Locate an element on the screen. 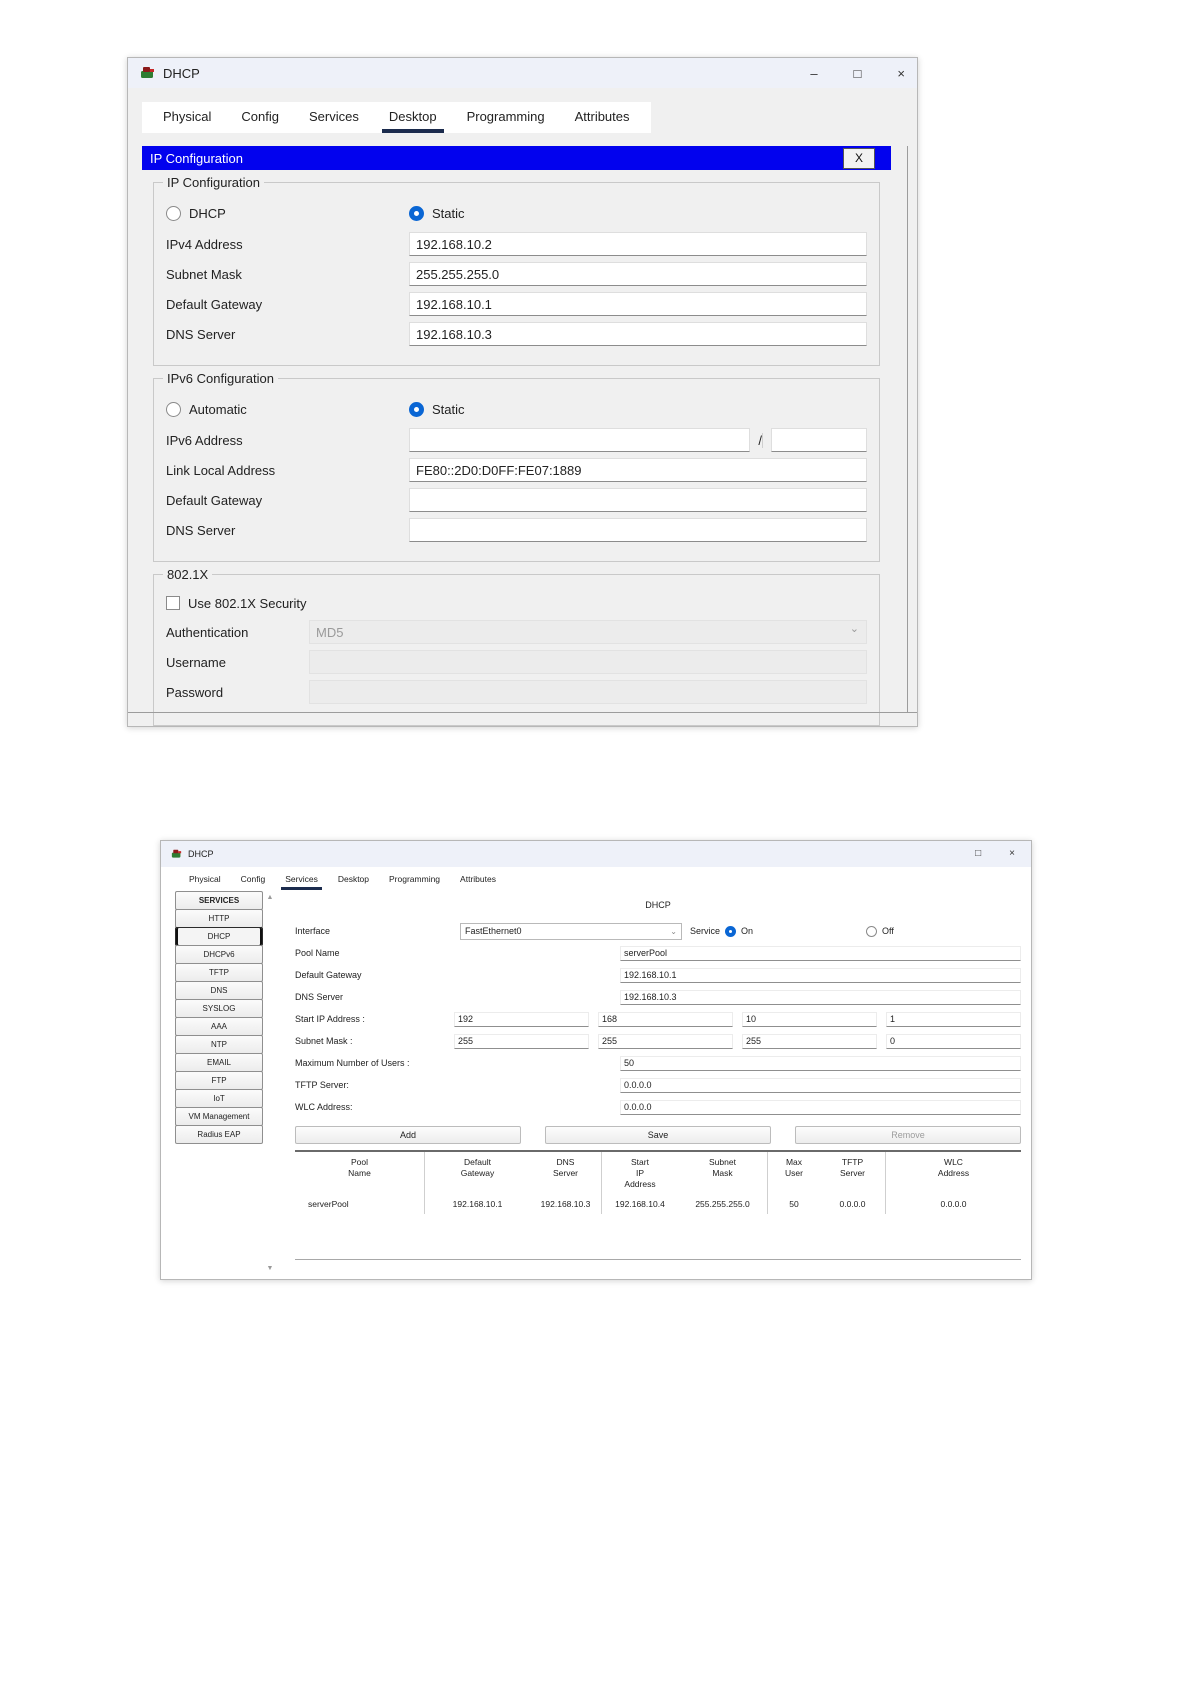  dhcp-radio: DHCP is located at coordinates (287, 213).